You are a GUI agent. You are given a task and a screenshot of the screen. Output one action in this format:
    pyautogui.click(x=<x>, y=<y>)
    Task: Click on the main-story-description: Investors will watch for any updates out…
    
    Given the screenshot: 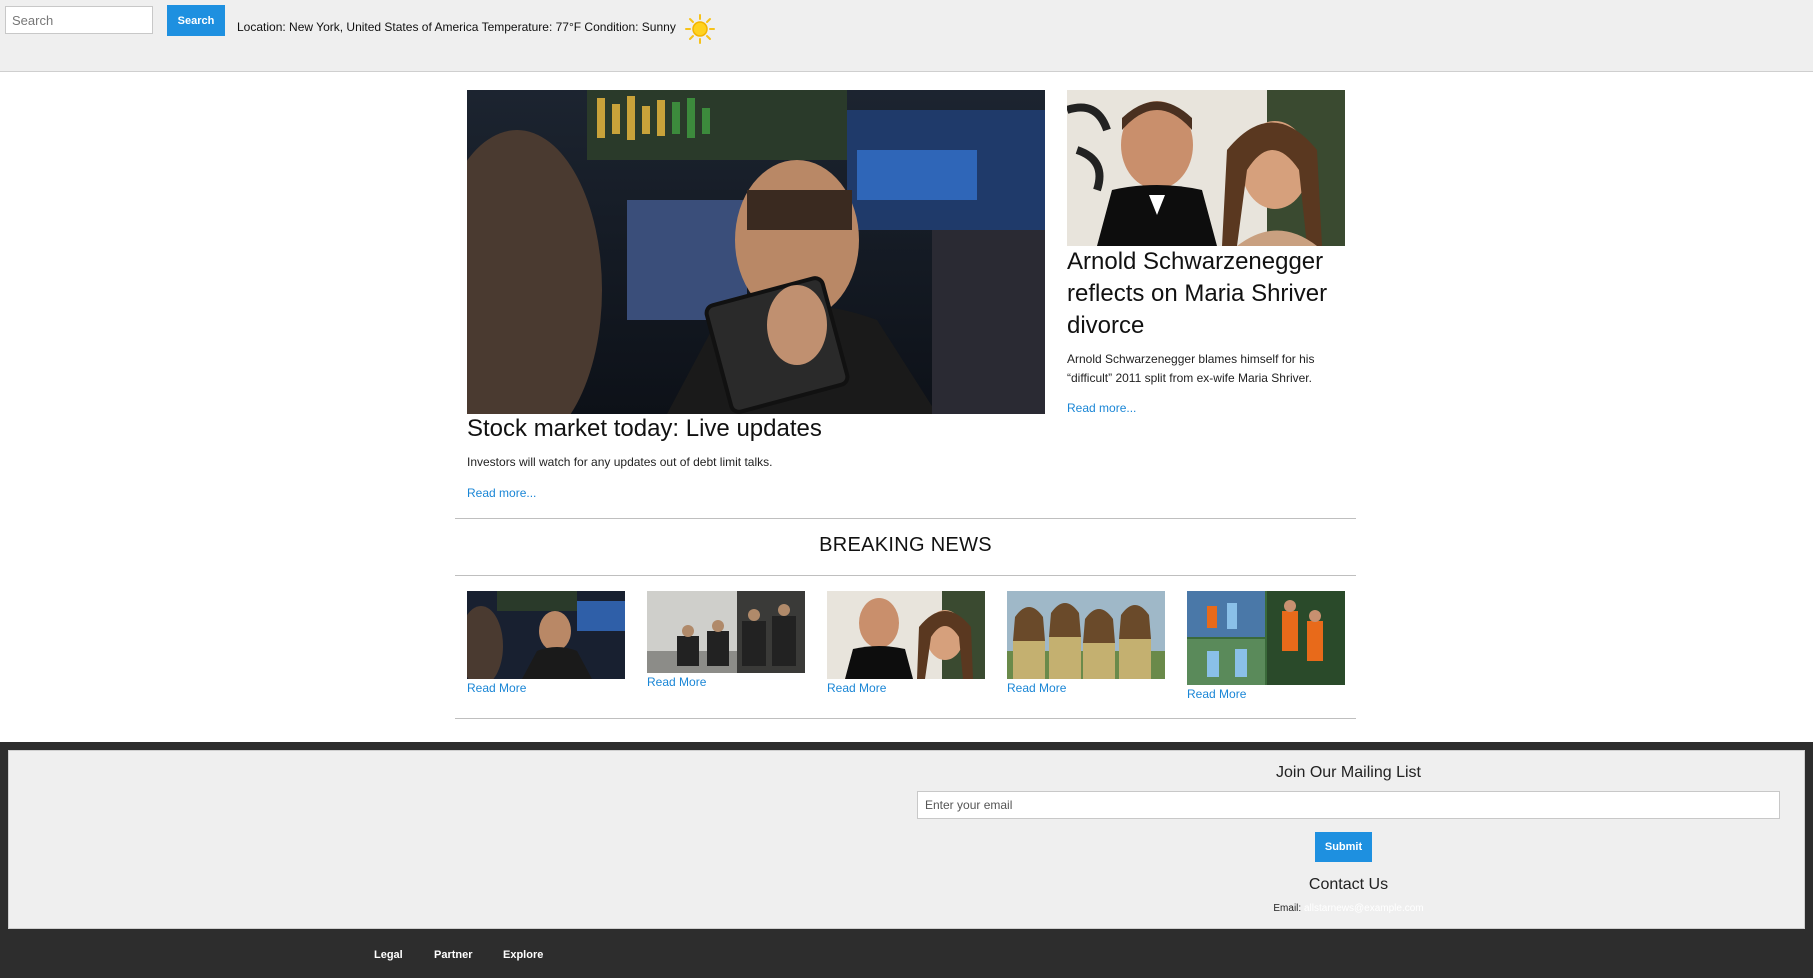 What is the action you would take?
    pyautogui.click(x=620, y=462)
    